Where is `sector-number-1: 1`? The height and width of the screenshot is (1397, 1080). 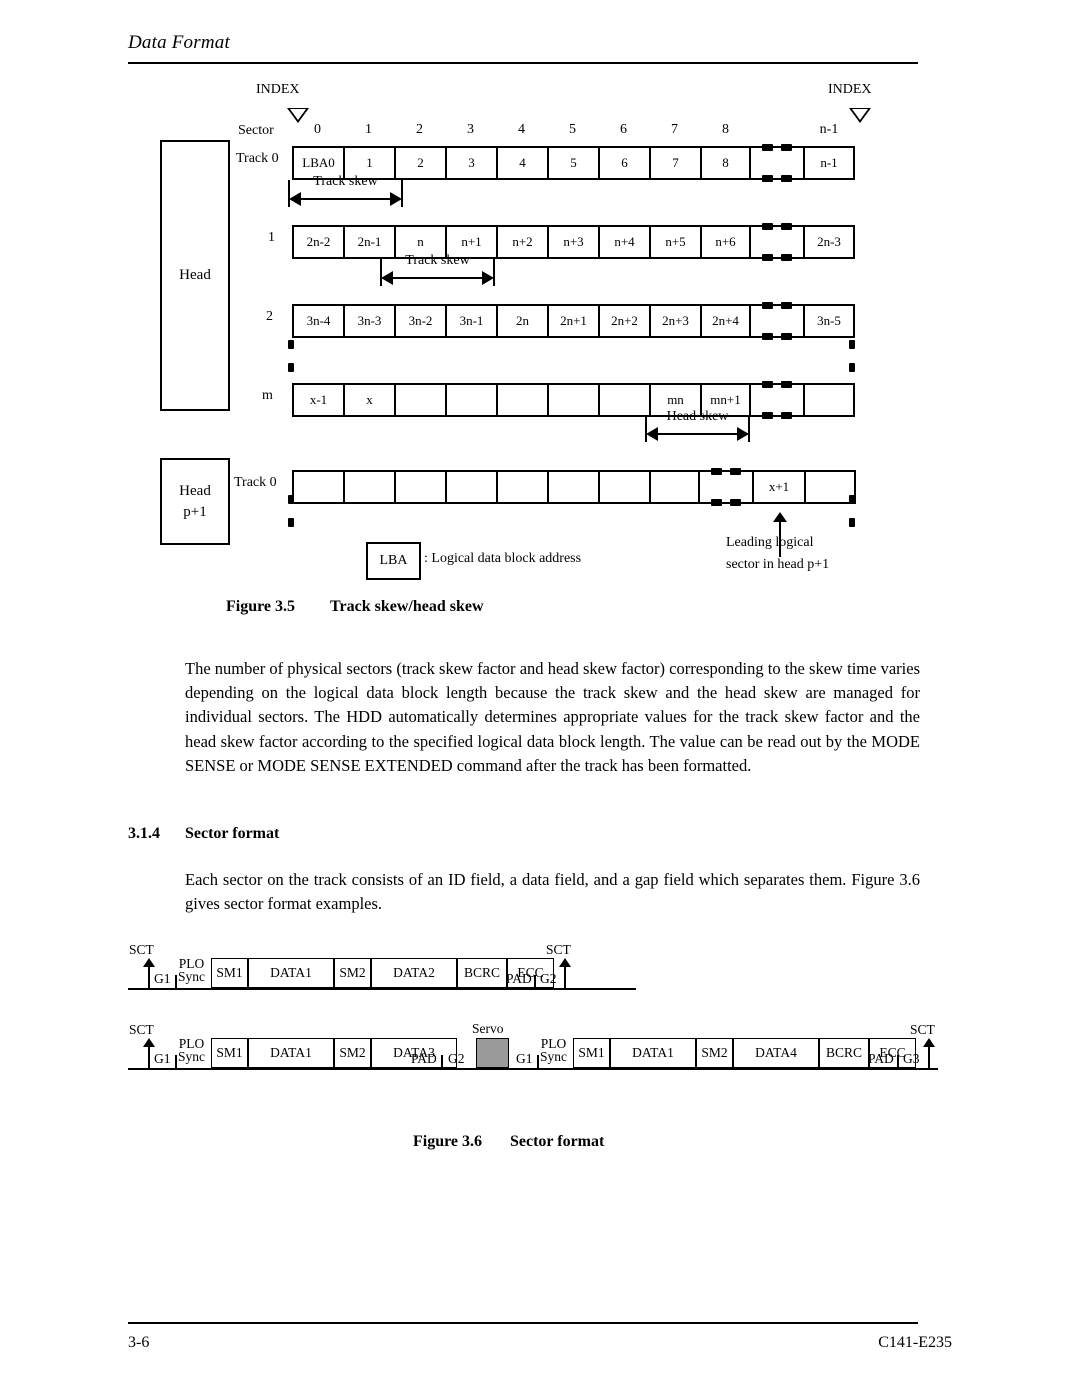 sector-number-1: 1 is located at coordinates (368, 129).